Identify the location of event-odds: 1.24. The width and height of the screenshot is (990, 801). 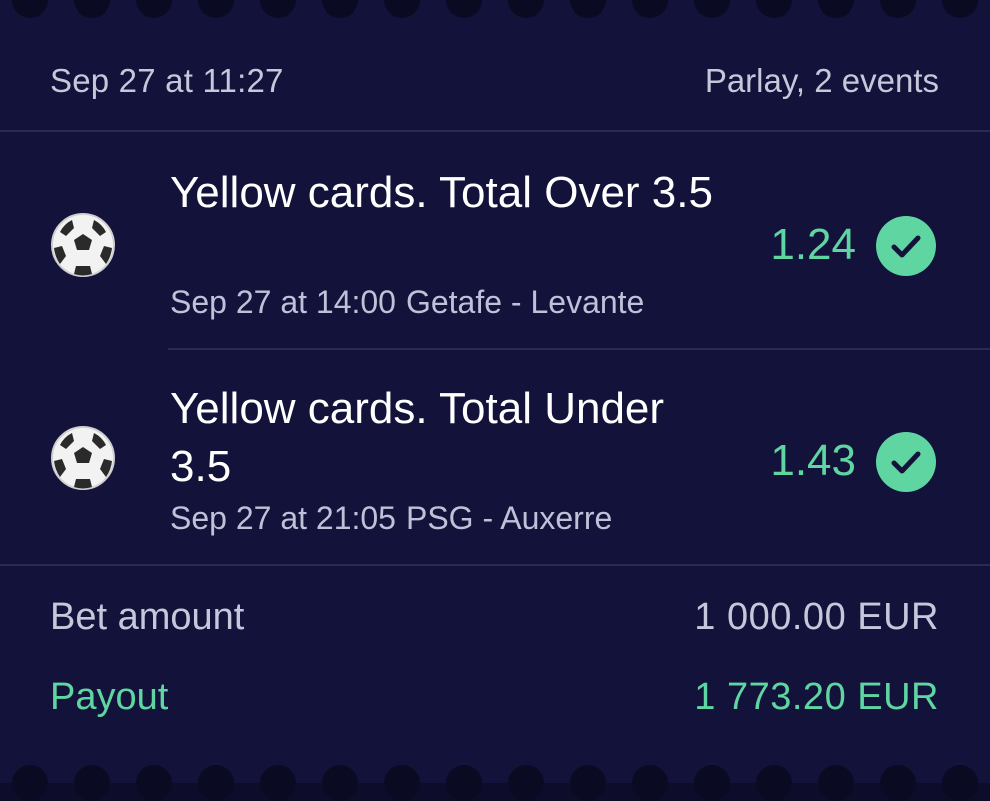
(813, 244).